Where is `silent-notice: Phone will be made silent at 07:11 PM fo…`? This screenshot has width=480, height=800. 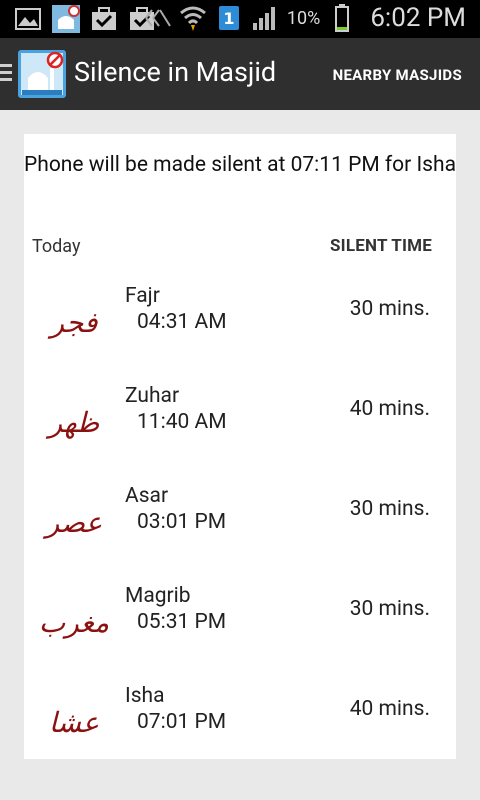
silent-notice: Phone will be made silent at 07:11 PM fo… is located at coordinates (240, 165).